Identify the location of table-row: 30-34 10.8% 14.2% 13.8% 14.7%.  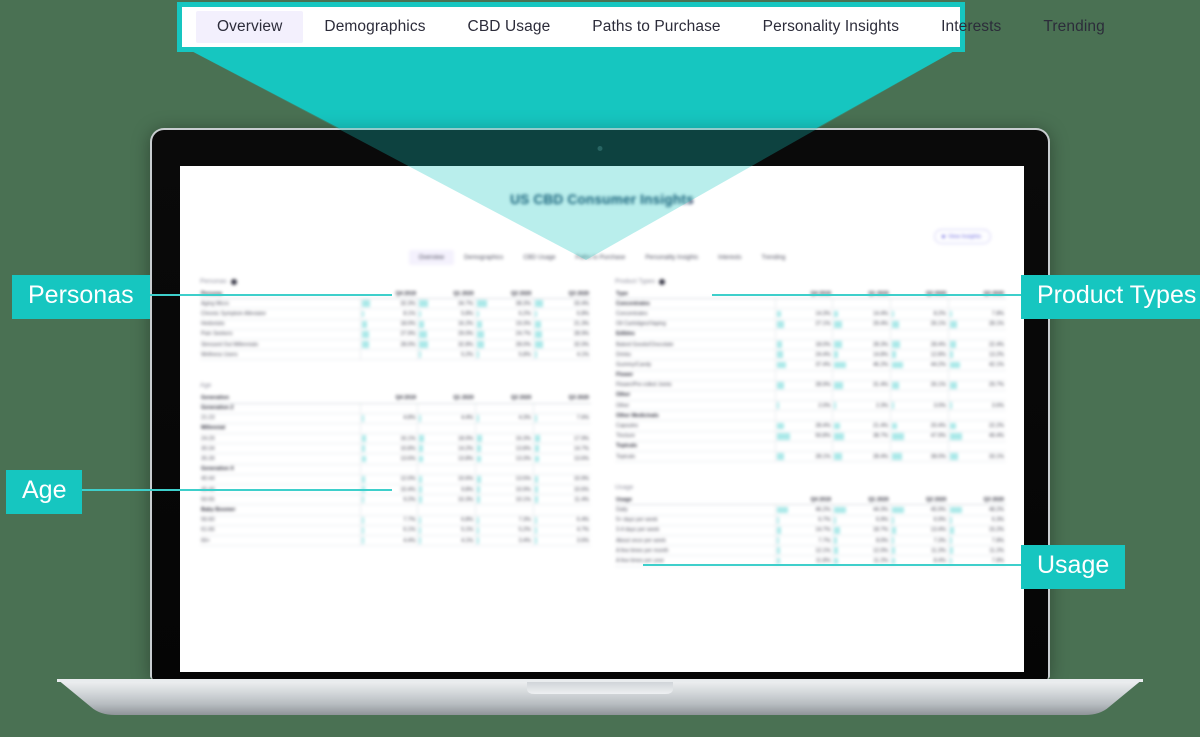
(395, 449).